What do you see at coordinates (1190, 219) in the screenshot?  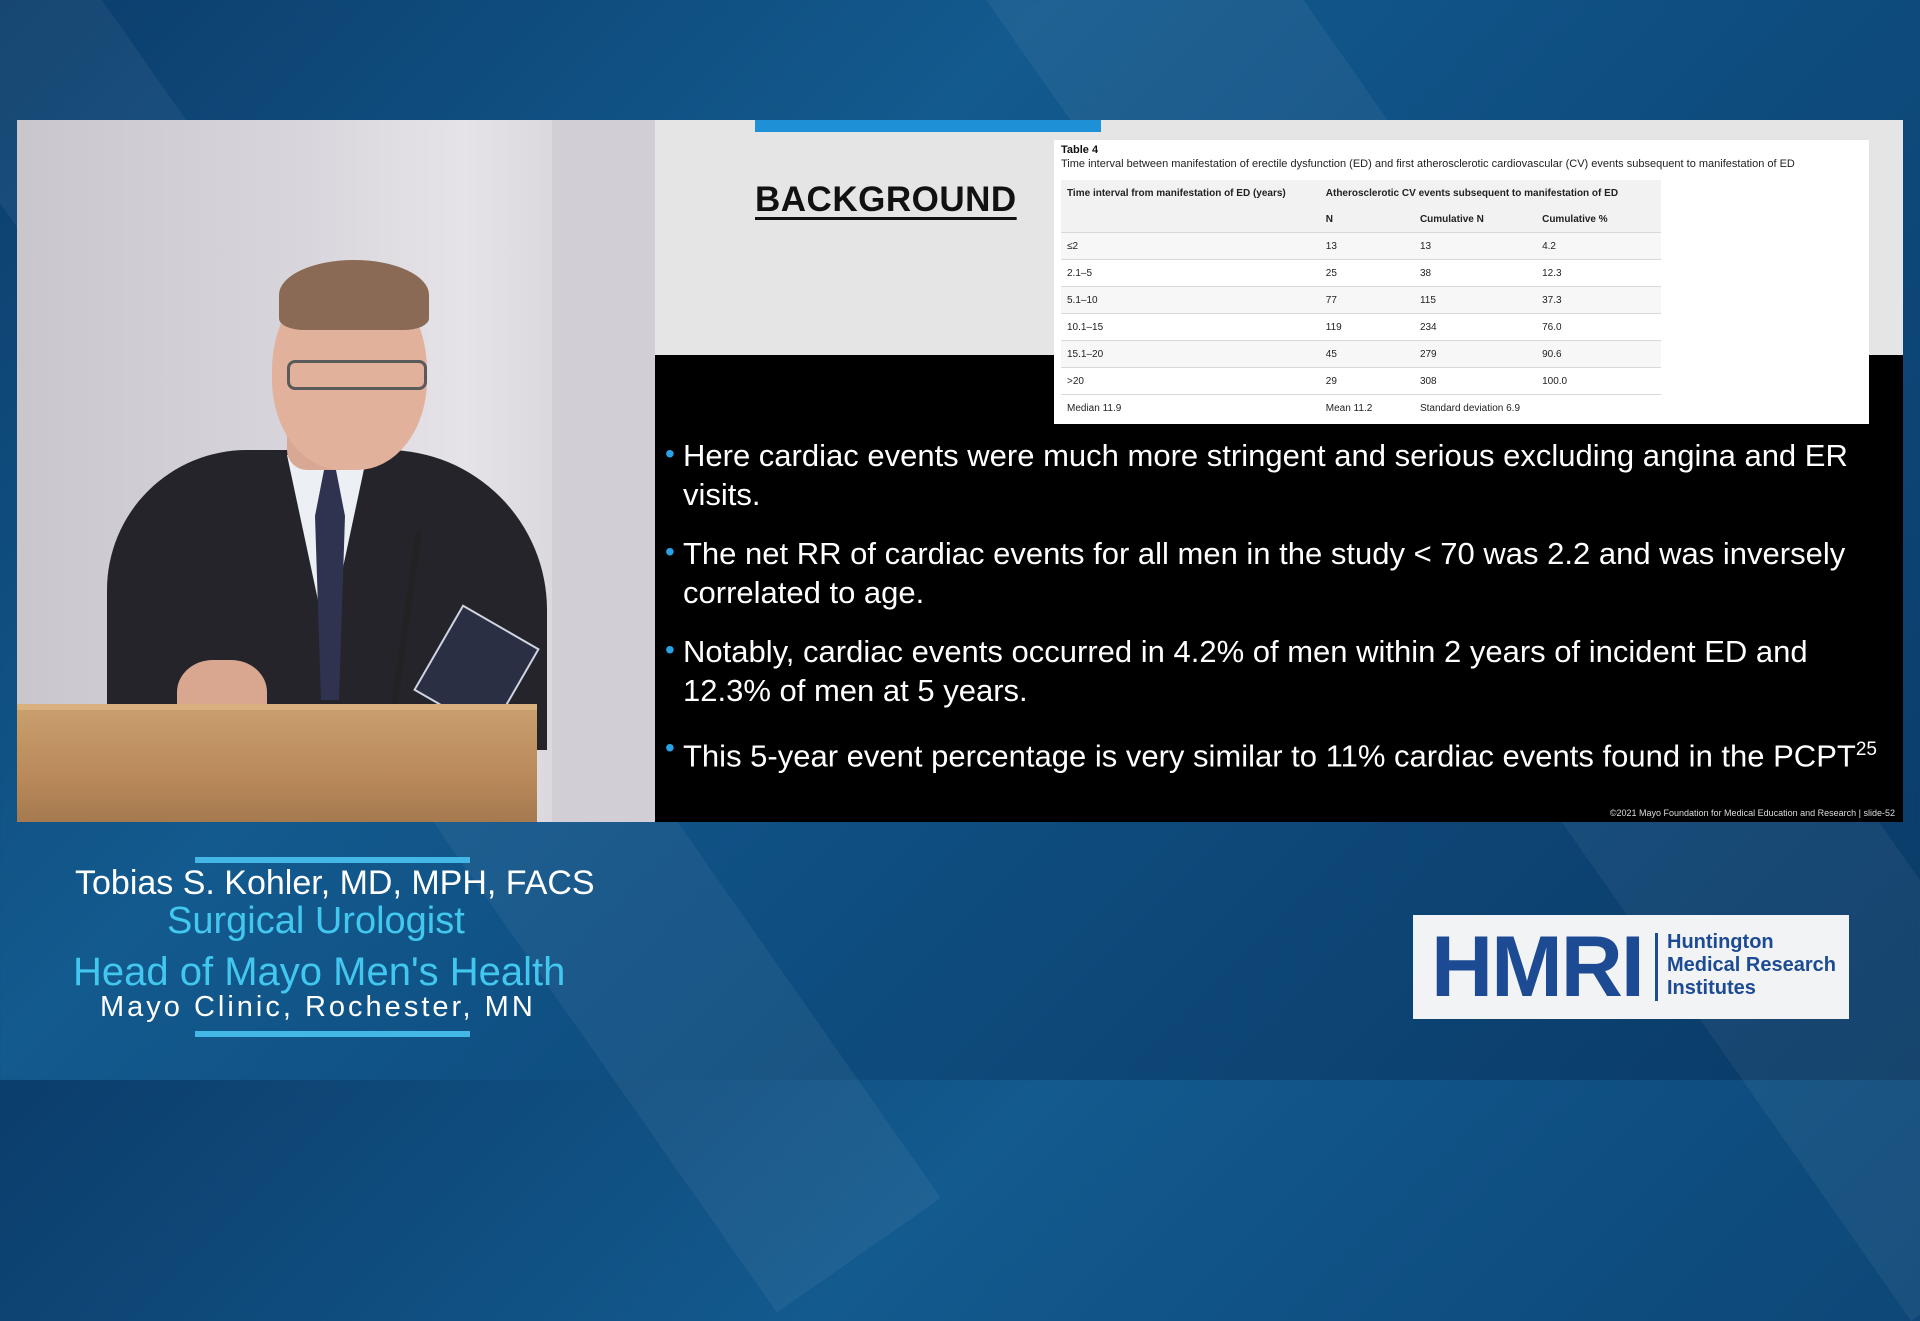 I see `table-header` at bounding box center [1190, 219].